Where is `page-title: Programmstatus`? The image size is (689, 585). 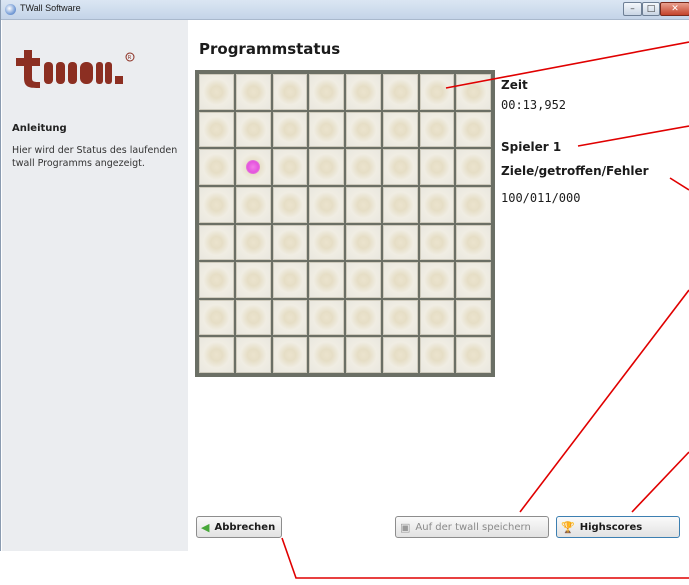
page-title: Programmstatus is located at coordinates (270, 49).